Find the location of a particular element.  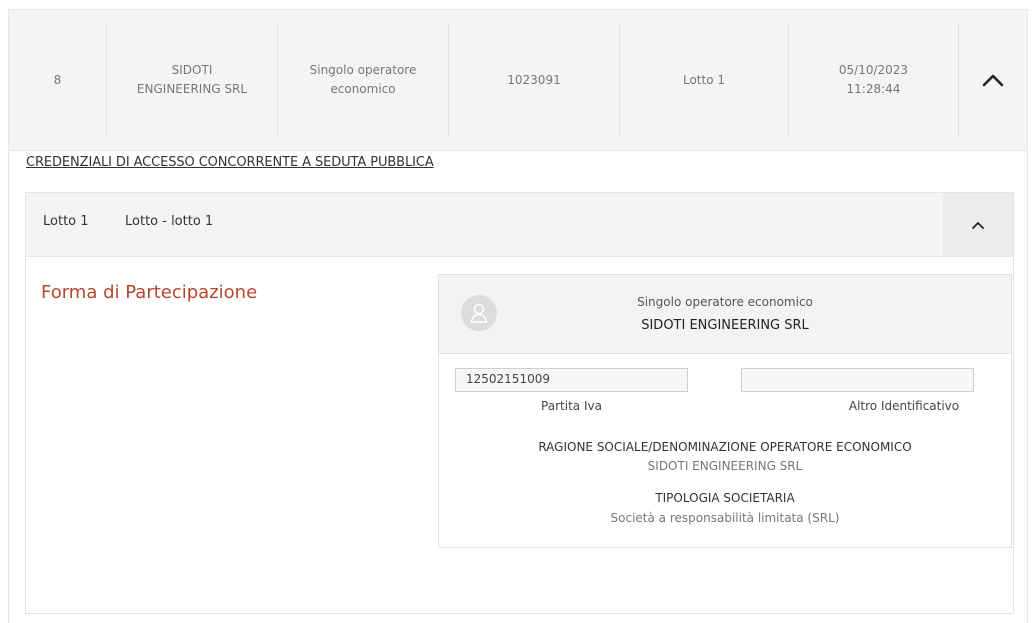

datetime-cell: 05/10/2023 11:28:44 is located at coordinates (874, 80).